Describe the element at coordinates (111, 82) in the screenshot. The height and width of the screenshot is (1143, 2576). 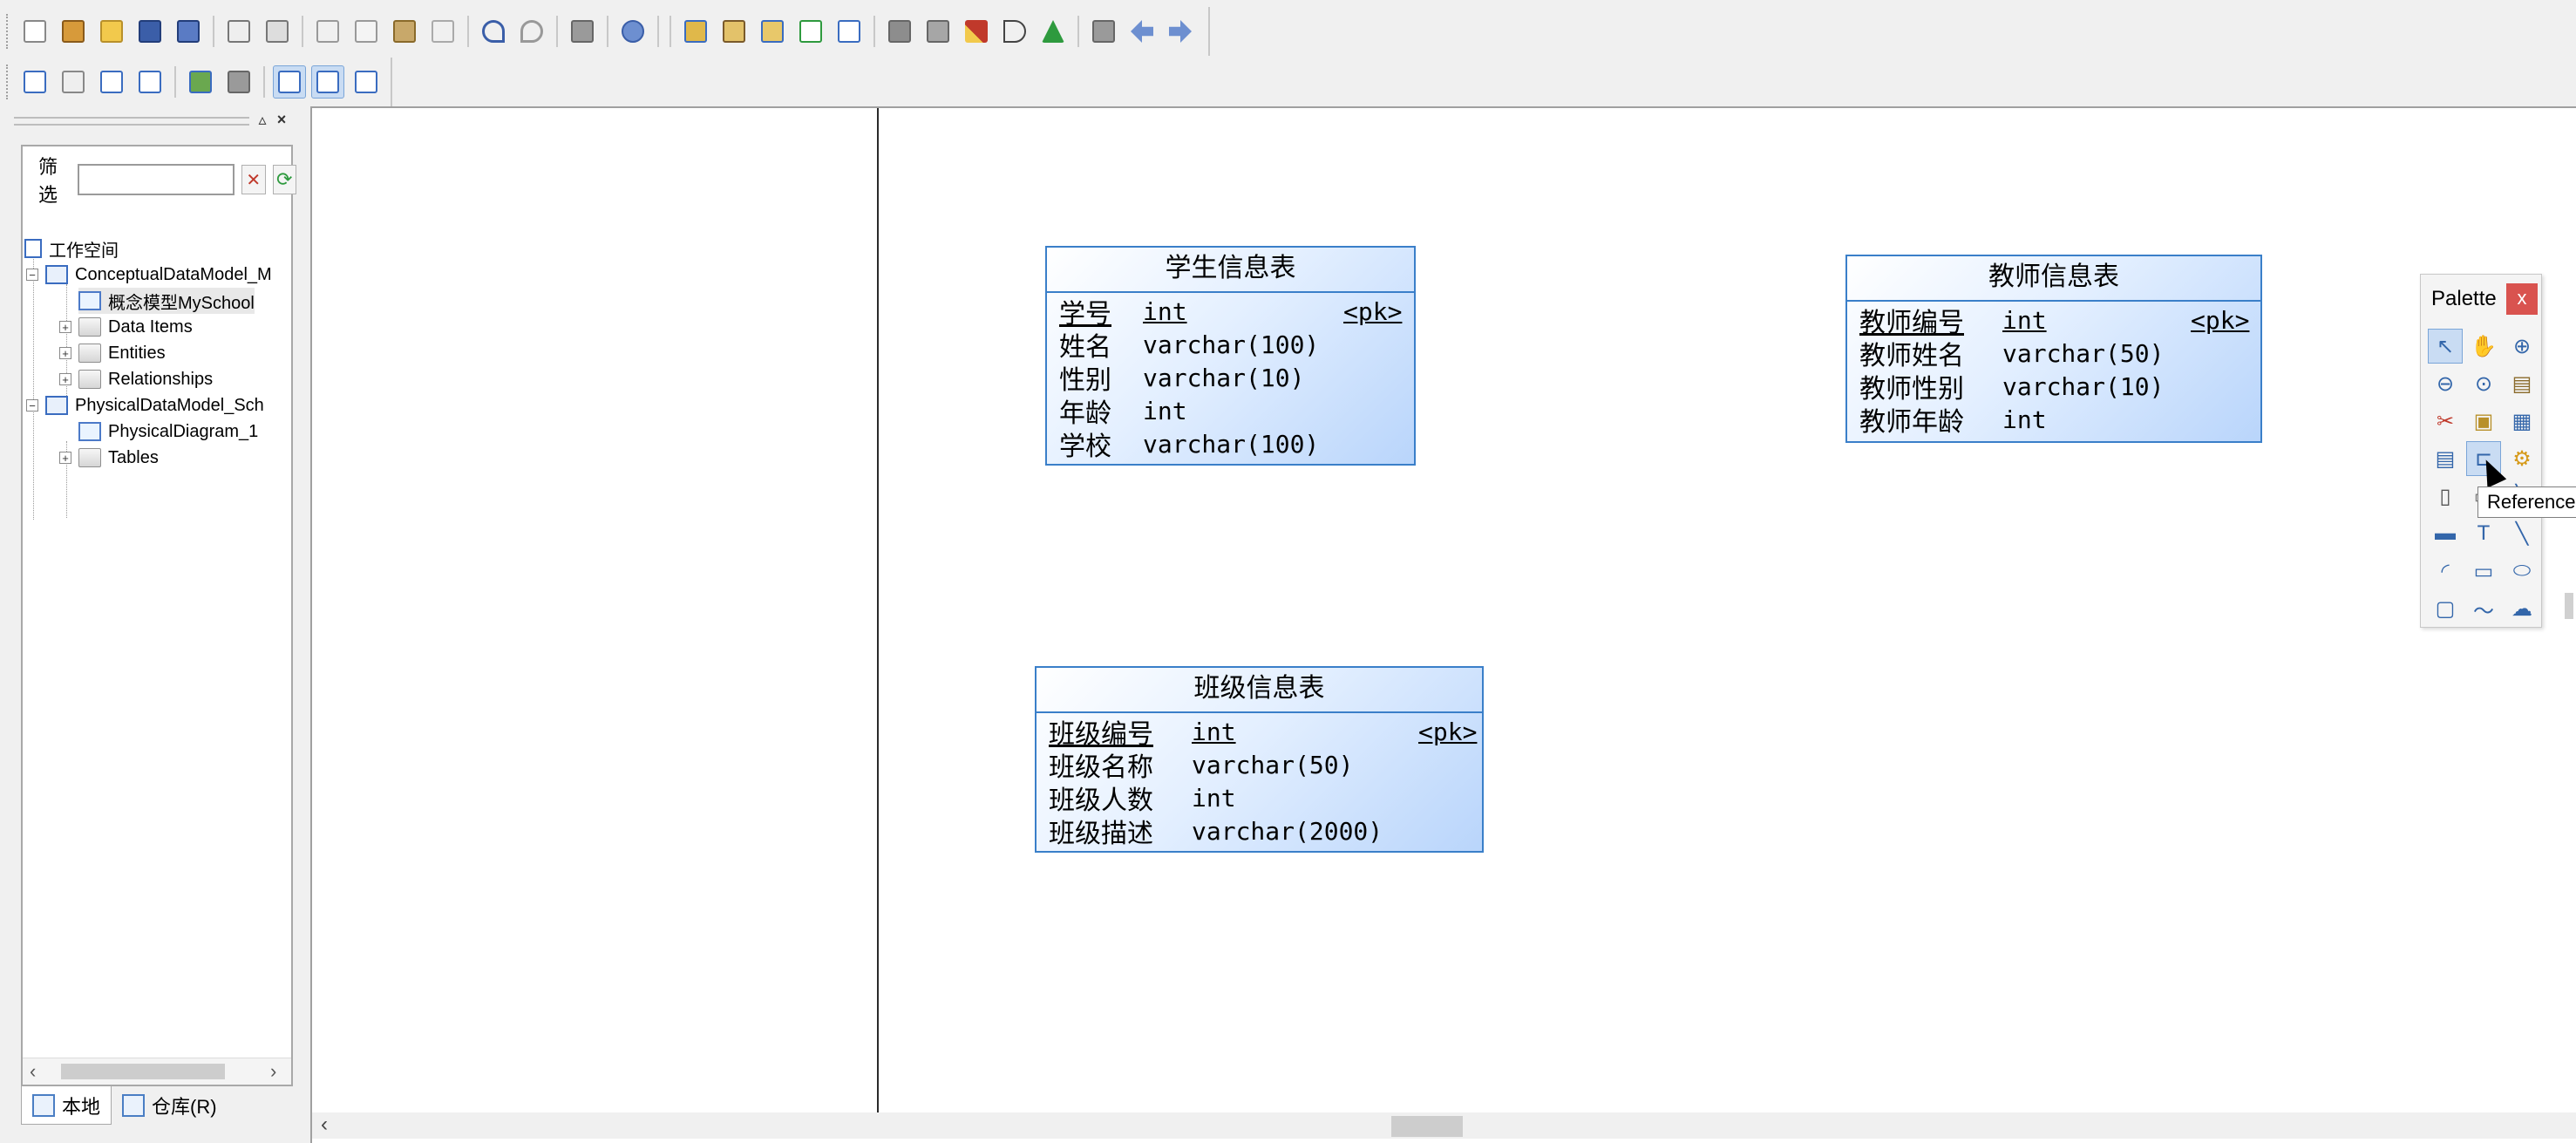
I see `result-list-button` at that location.